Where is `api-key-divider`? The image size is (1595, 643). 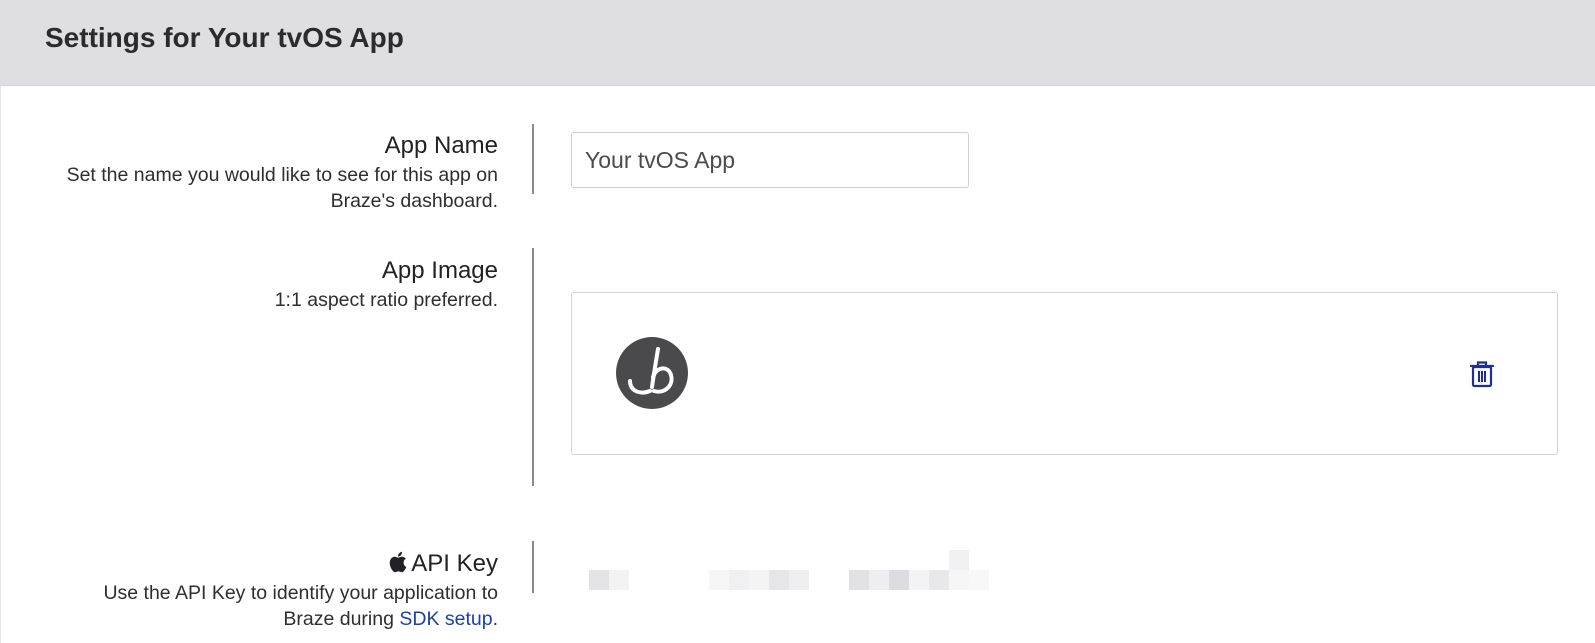 api-key-divider is located at coordinates (533, 567).